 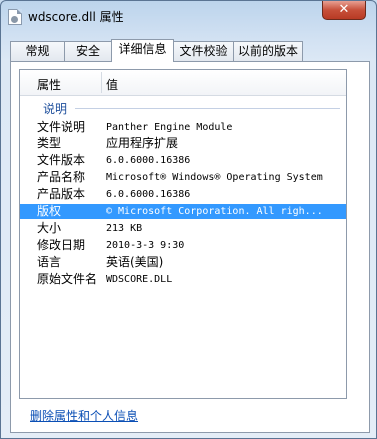 I want to click on list-row: 产品版本 6.0.6000.16386, so click(x=183, y=194).